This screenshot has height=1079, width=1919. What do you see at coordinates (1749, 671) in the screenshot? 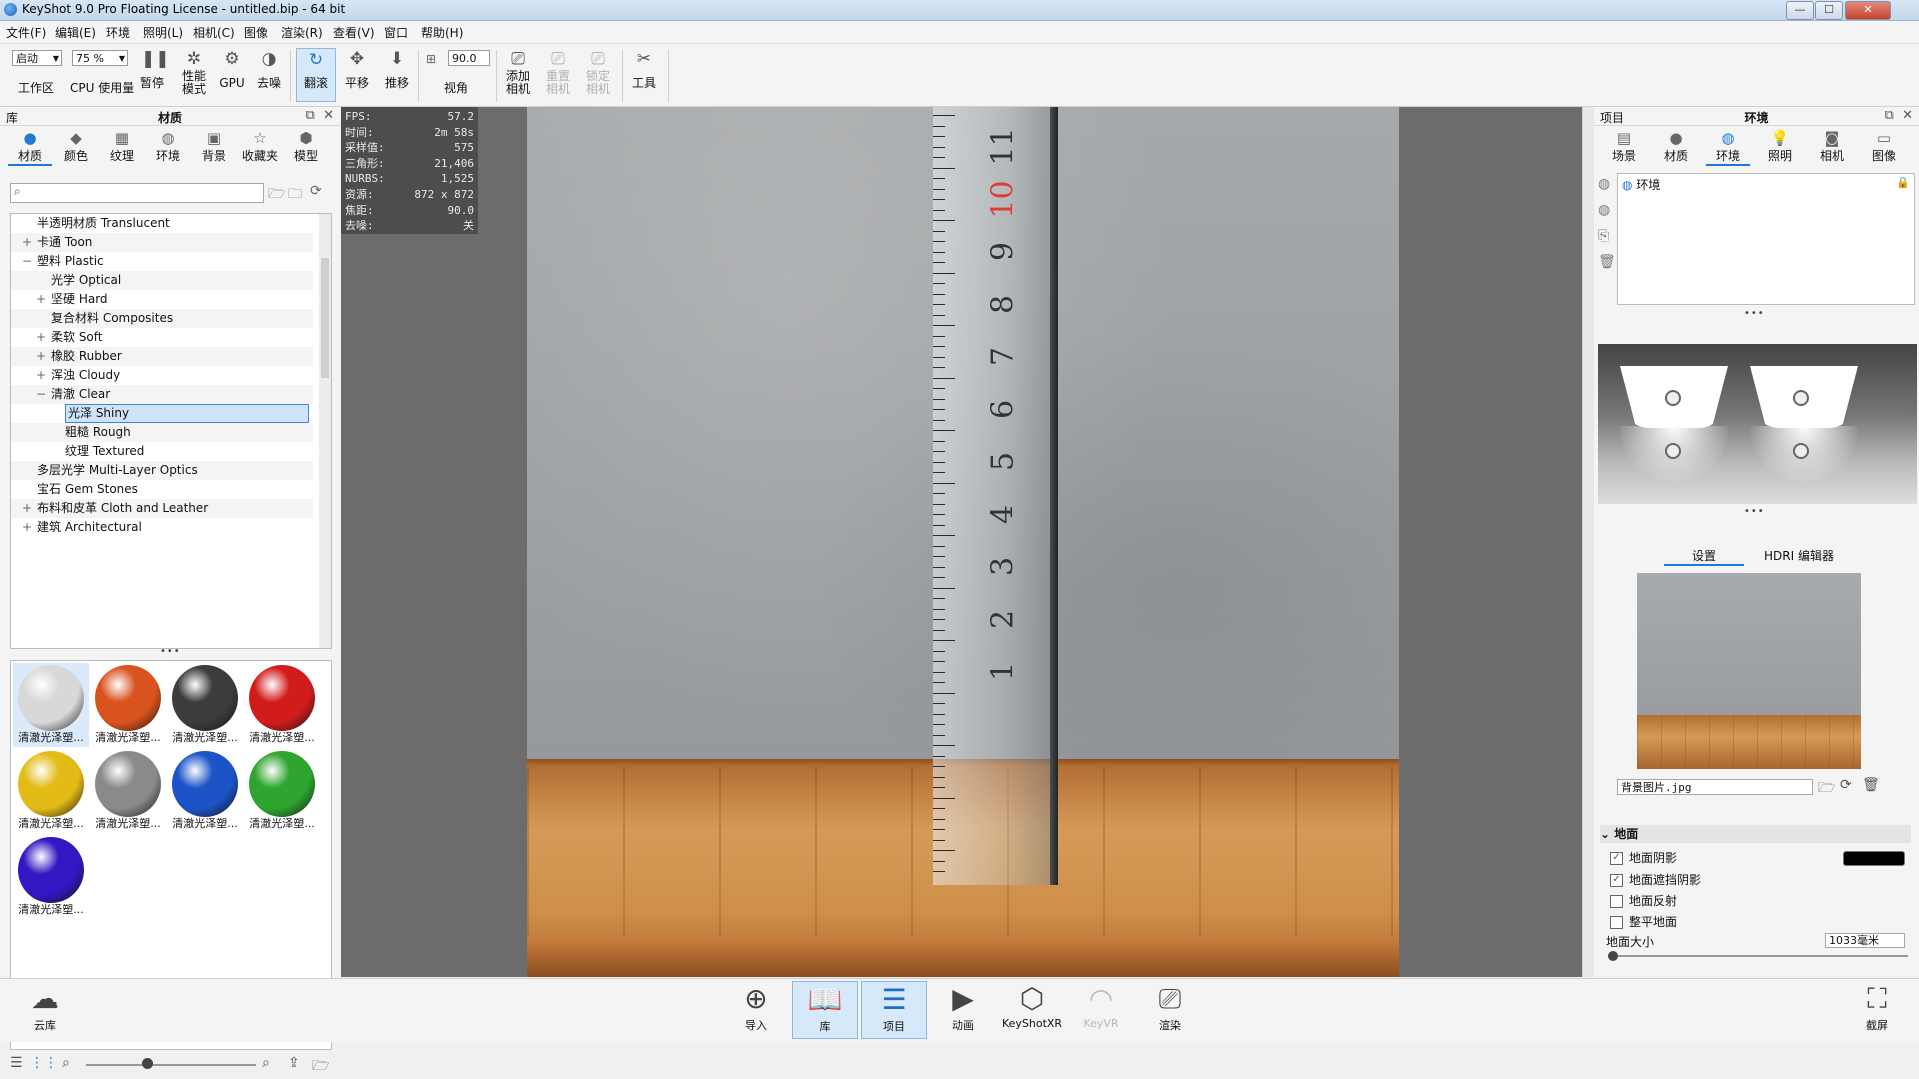
I see `background-image-preview` at bounding box center [1749, 671].